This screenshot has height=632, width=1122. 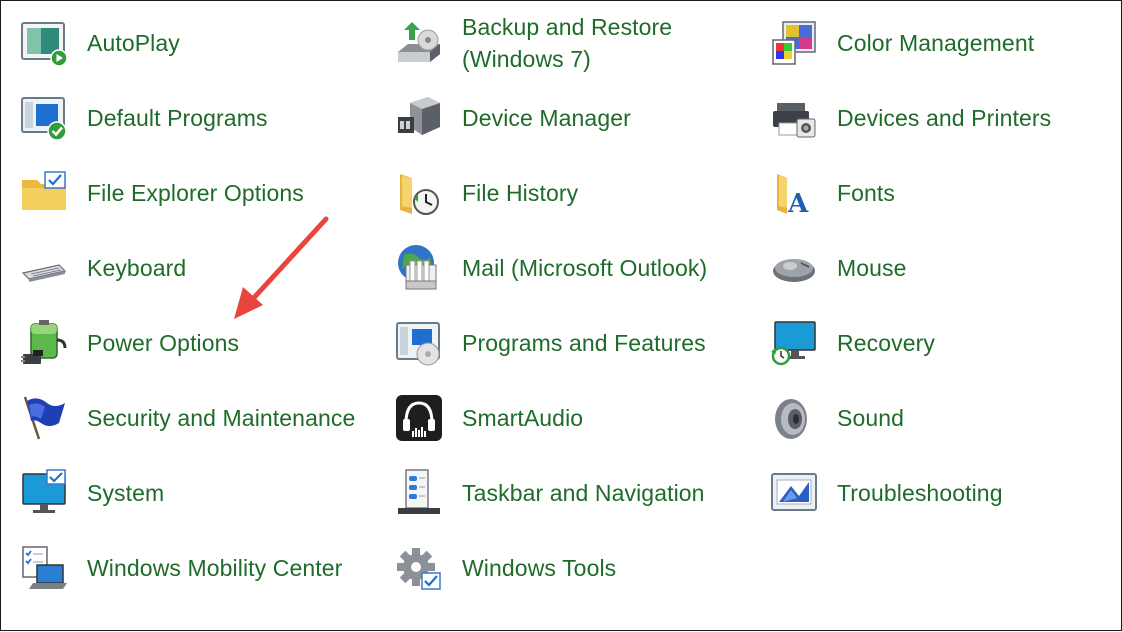 What do you see at coordinates (871, 417) in the screenshot?
I see `item-label: Sound` at bounding box center [871, 417].